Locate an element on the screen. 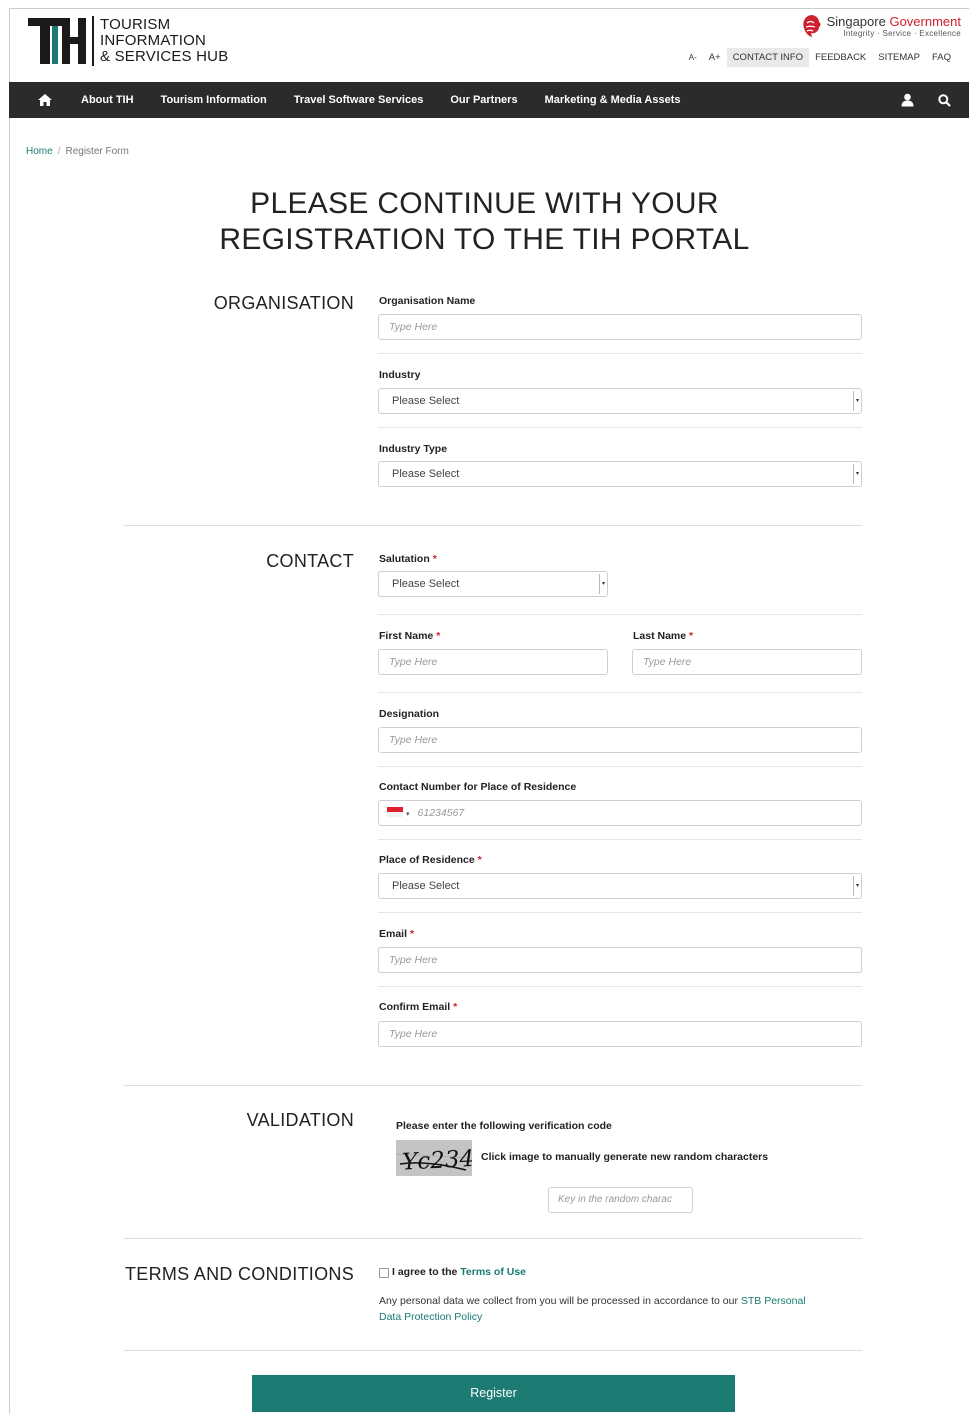 Image resolution: width=969 pixels, height=1414 pixels. designation-input: Type Here is located at coordinates (620, 740).